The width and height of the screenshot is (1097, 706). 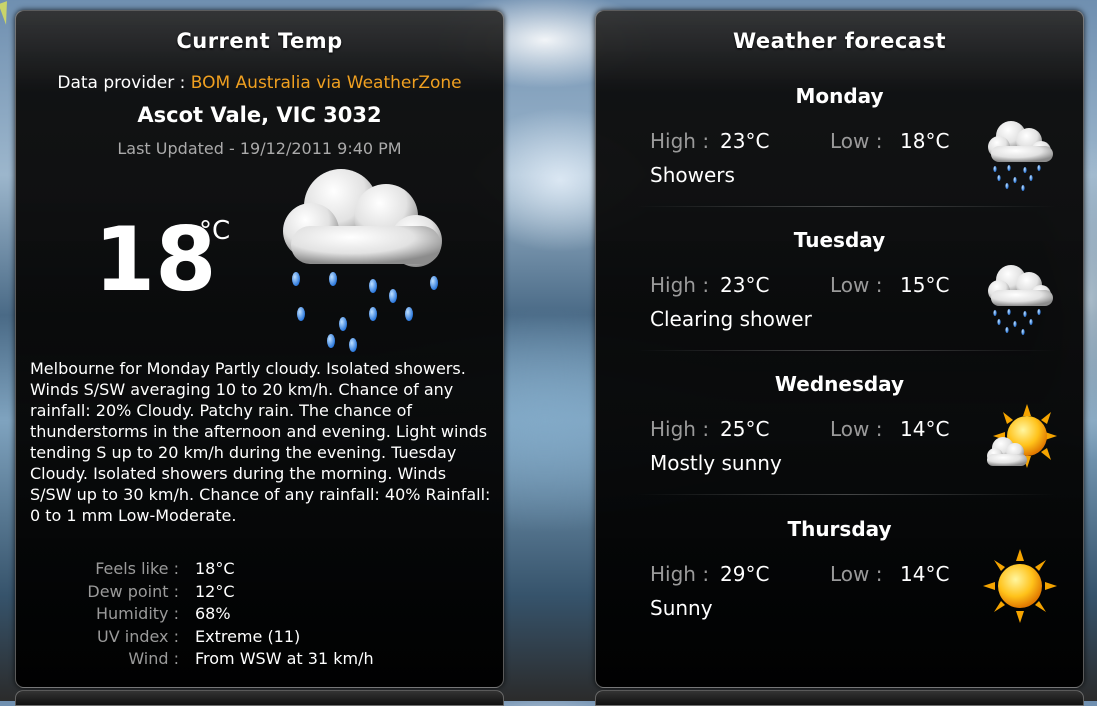 I want to click on detail-value: 12°C, so click(x=215, y=591).